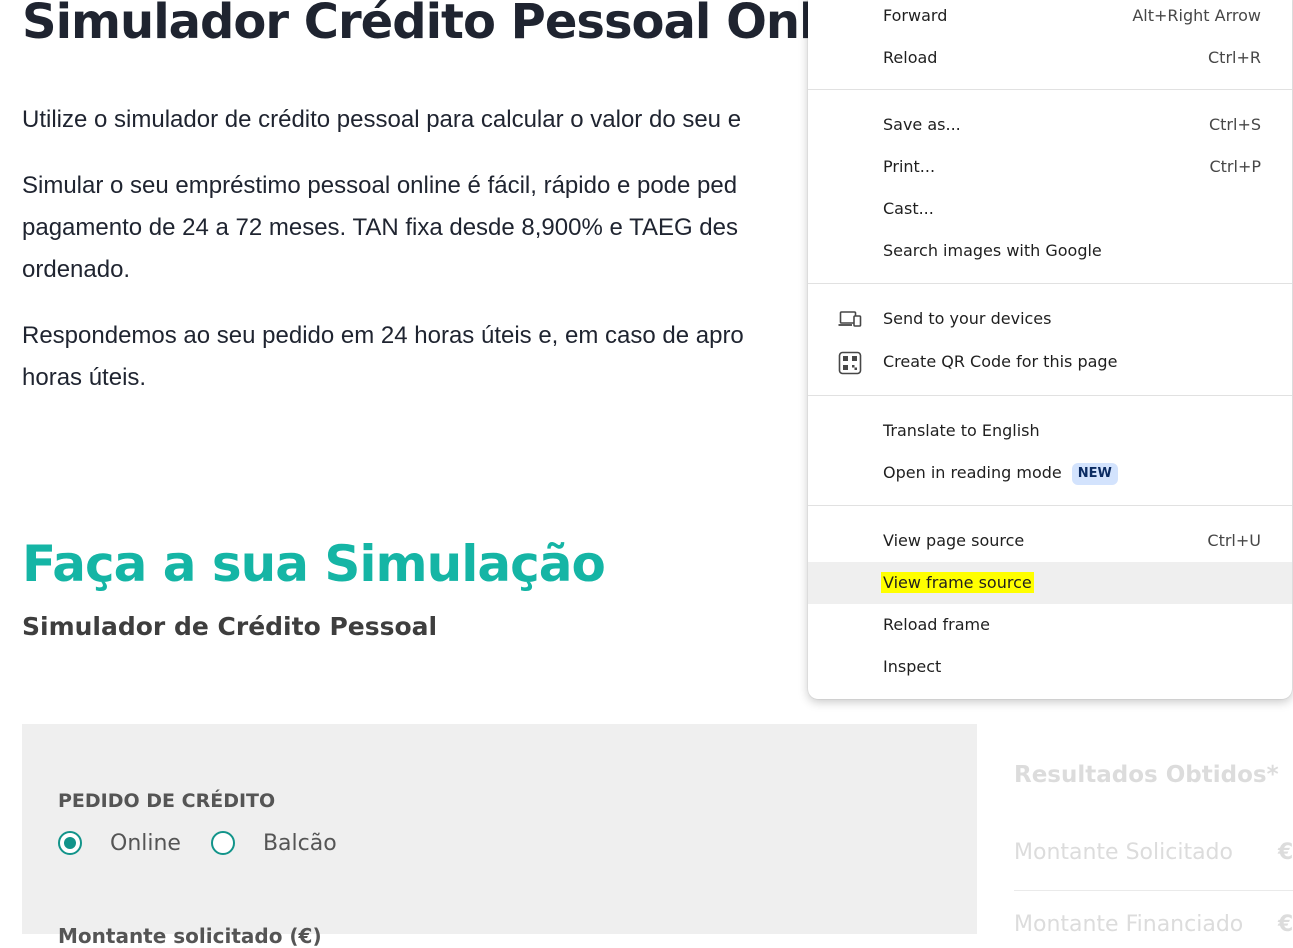 The image size is (1293, 948). Describe the element at coordinates (1123, 852) in the screenshot. I see `result-label: Montante Solicitado` at that location.